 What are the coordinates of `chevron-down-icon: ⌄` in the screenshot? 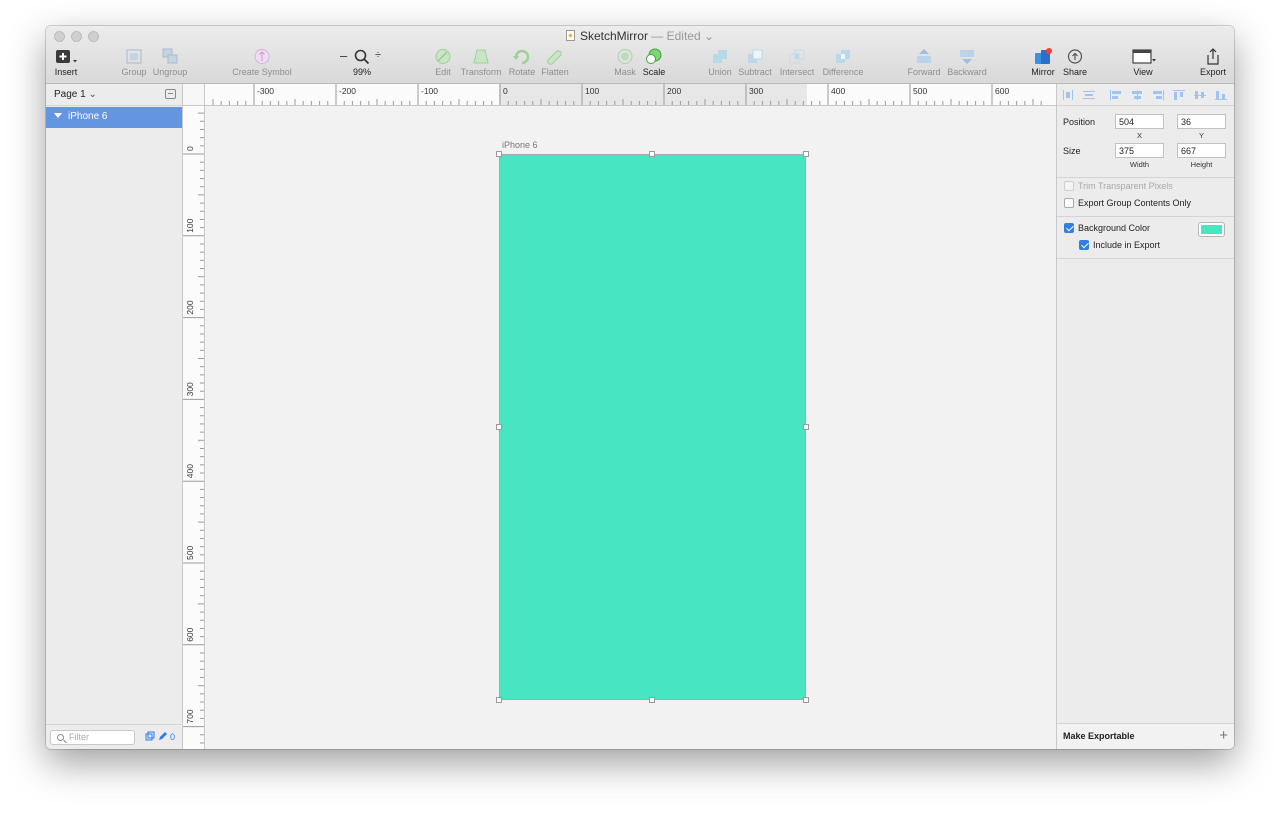 It's located at (709, 36).